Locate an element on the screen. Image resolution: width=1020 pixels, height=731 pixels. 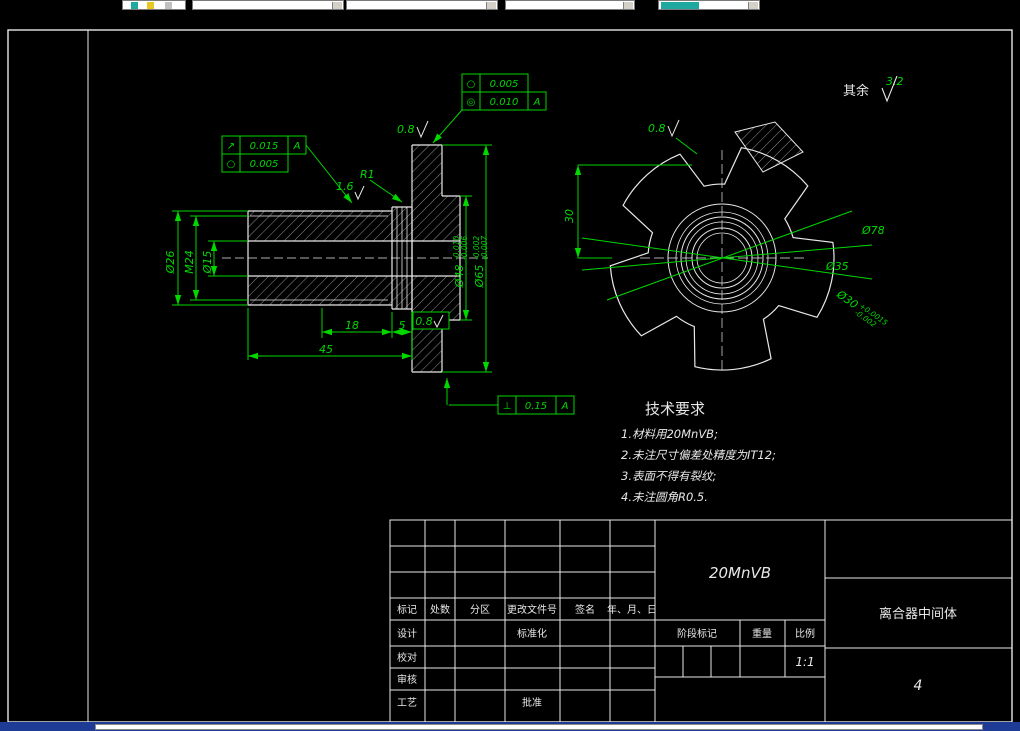
dim-label-d26: Ø26 is located at coordinates (170, 263).